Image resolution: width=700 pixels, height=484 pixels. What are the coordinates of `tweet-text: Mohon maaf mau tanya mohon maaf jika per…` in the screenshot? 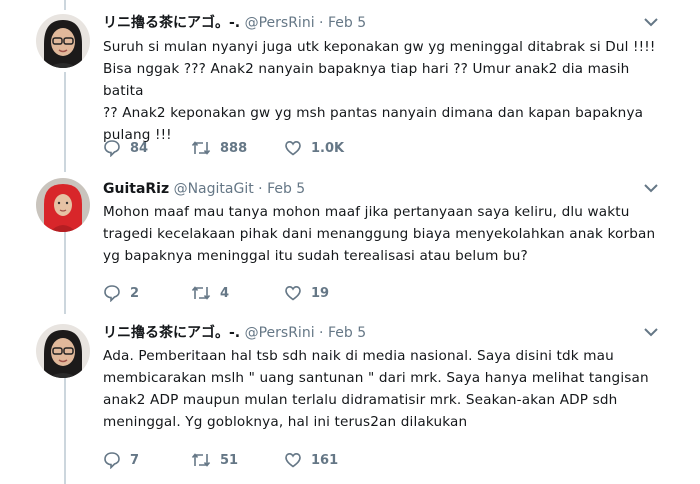 It's located at (383, 234).